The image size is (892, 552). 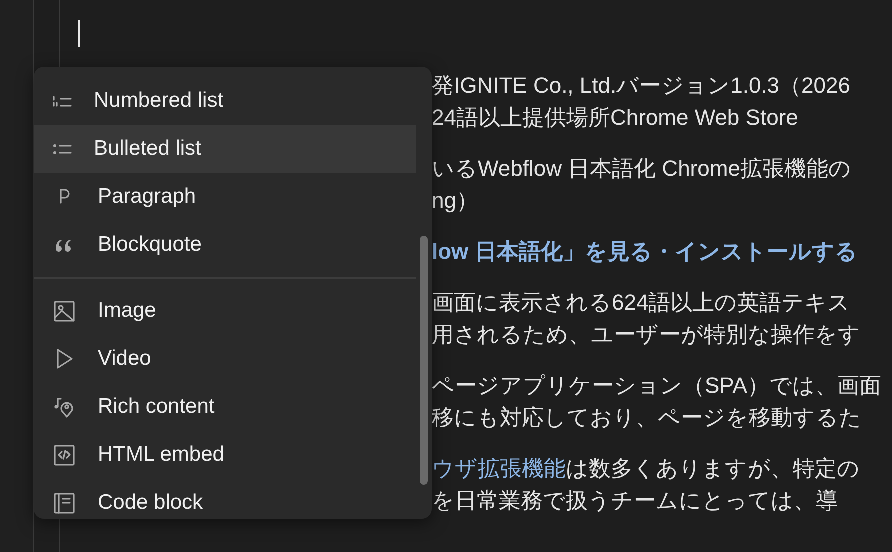 What do you see at coordinates (455, 200) in the screenshot?
I see `body-text: ng）` at bounding box center [455, 200].